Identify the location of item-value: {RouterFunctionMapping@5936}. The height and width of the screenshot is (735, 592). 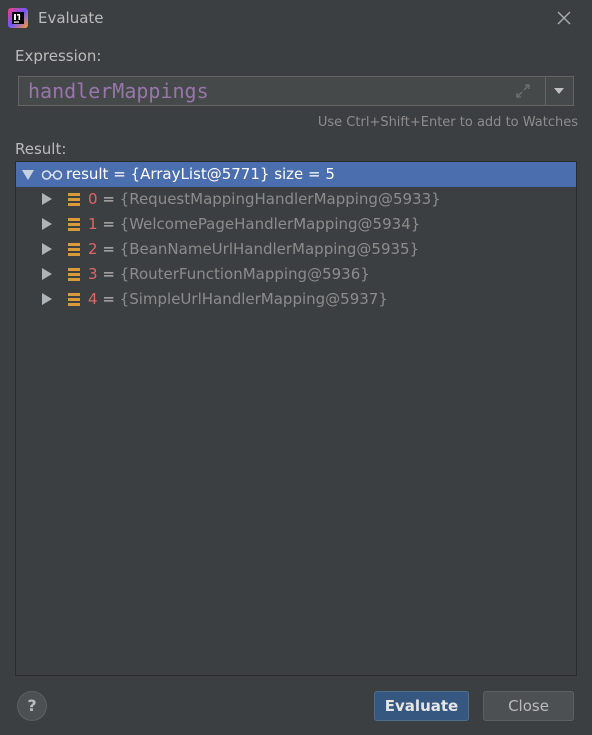
(244, 274).